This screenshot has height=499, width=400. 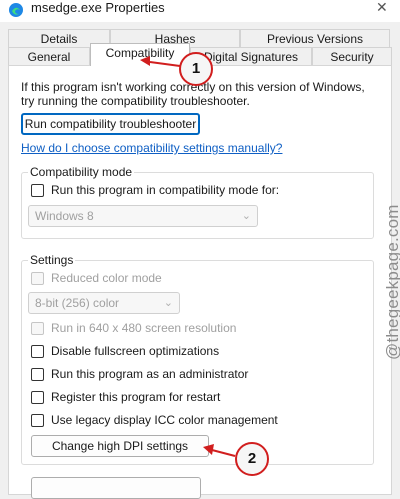 I want to click on color-depth-value: 8-bit (256) color, so click(x=77, y=303).